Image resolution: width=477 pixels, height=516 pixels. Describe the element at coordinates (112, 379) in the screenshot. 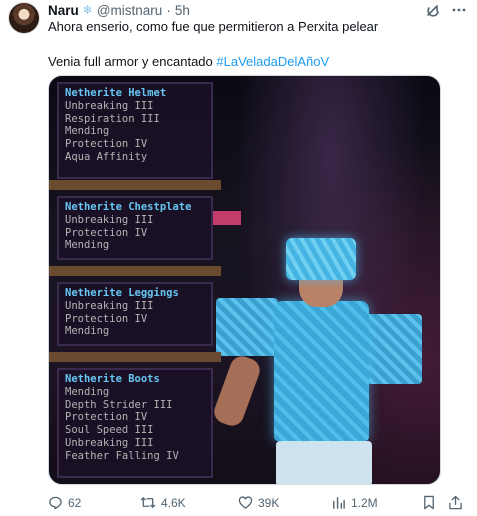

I see `panel-title: Netherite Boots` at that location.